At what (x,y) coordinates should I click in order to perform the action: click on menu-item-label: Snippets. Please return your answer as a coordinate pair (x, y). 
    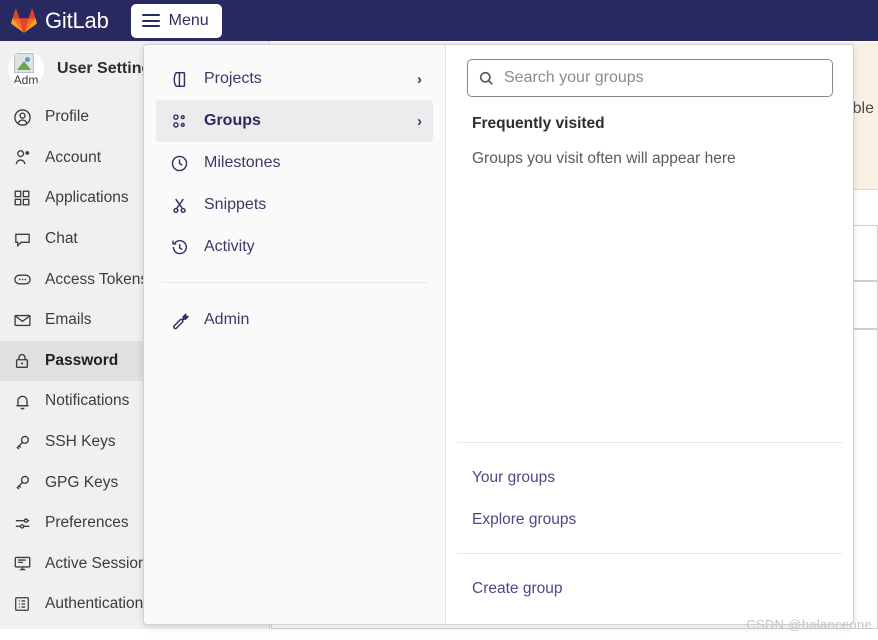
    Looking at the image, I should click on (235, 204).